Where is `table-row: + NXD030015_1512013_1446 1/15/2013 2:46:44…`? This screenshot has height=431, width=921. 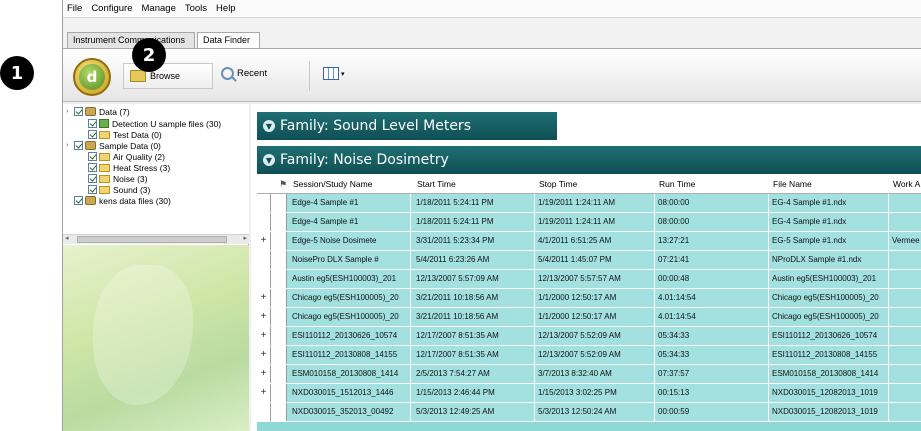
table-row: + NXD030015_1512013_1446 1/15/2013 2:46:44… is located at coordinates (589, 393).